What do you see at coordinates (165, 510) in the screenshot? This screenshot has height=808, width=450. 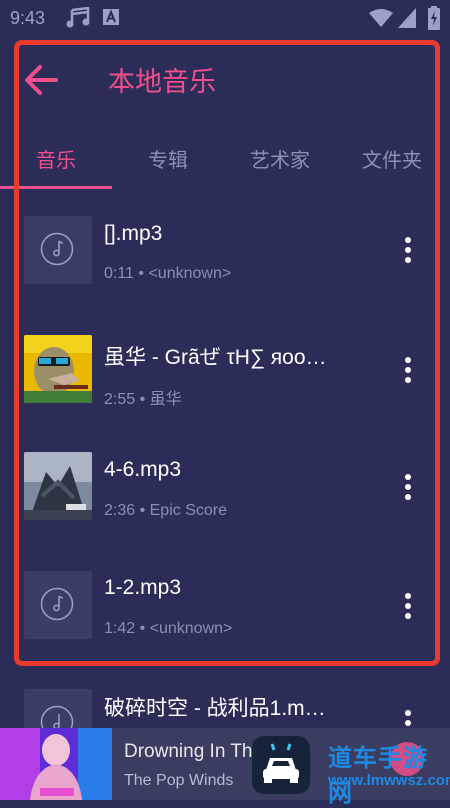 I see `track-meta: 2:36 • Epic Score` at bounding box center [165, 510].